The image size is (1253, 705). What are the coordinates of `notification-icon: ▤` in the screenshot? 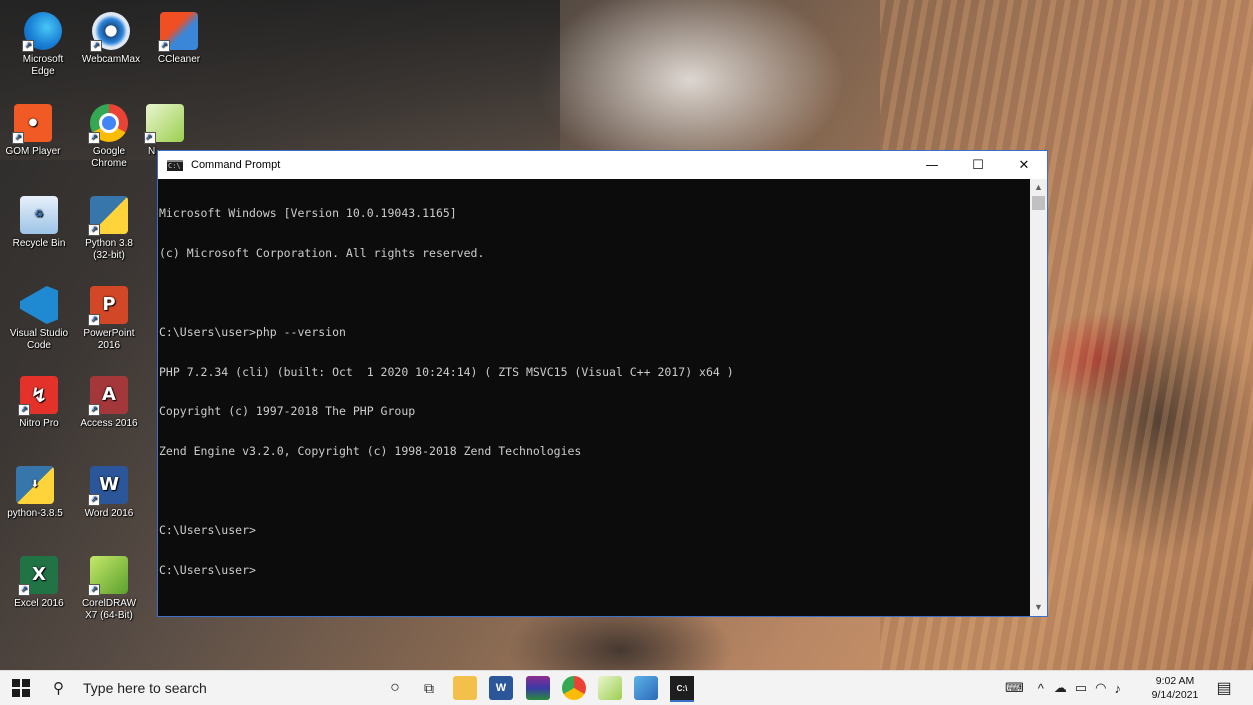 It's located at (1224, 688).